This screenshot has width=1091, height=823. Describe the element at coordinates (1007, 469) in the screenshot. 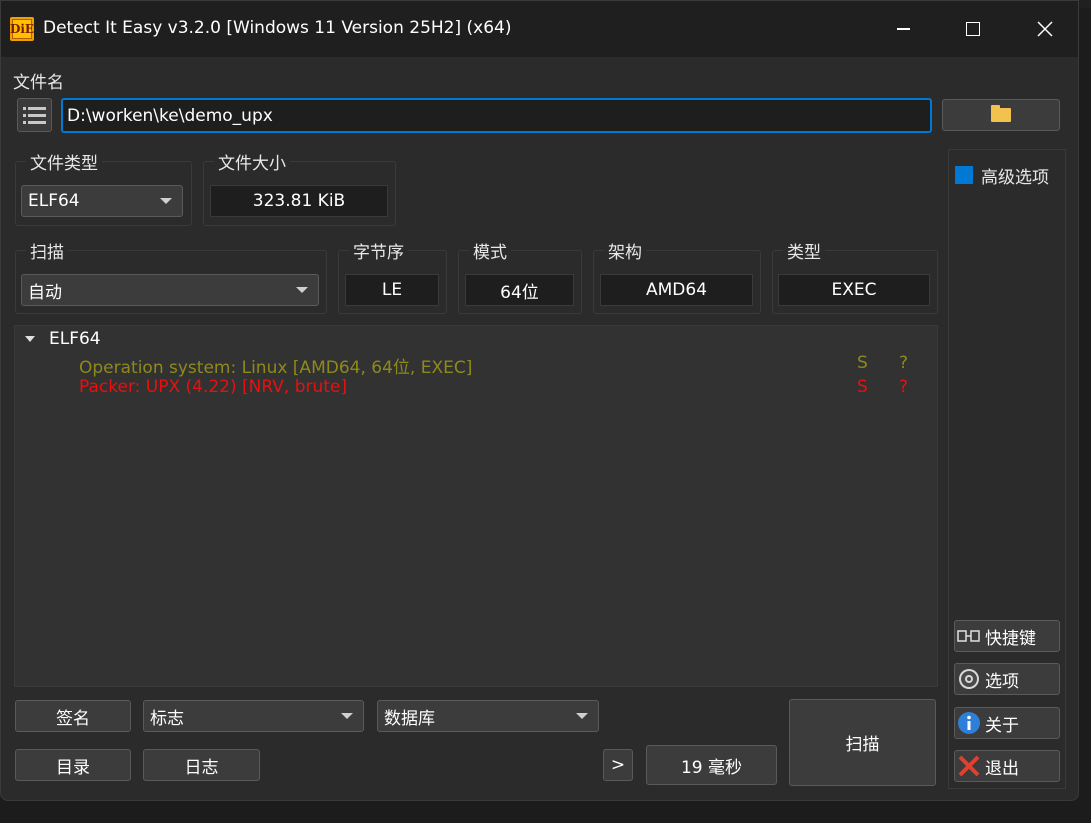

I see `right-panel: 高级选项 快捷键 选项 关于 退出` at that location.